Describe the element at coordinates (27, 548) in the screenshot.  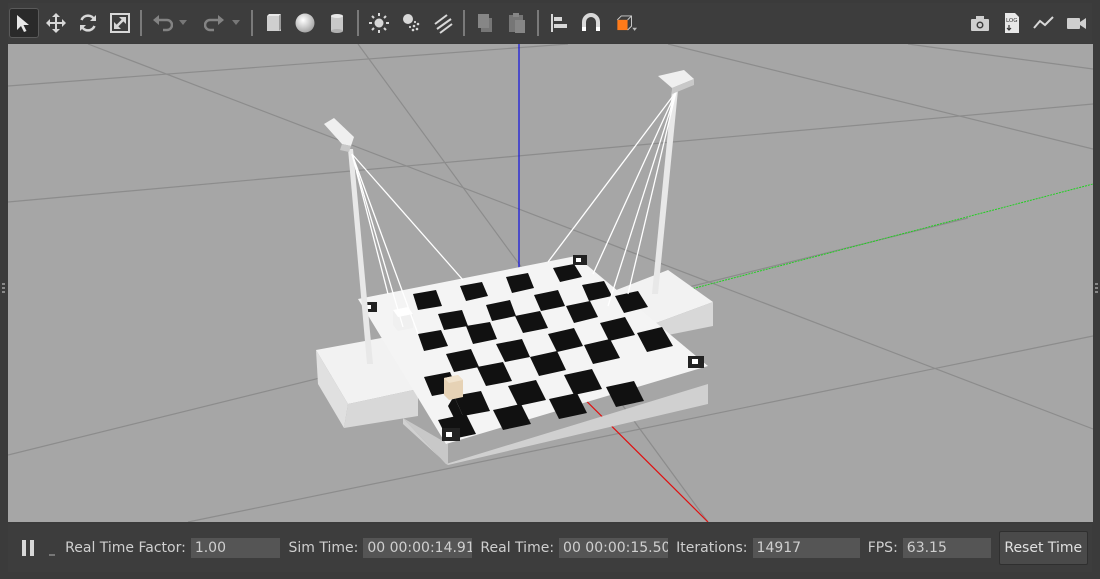
I see `pause-button` at that location.